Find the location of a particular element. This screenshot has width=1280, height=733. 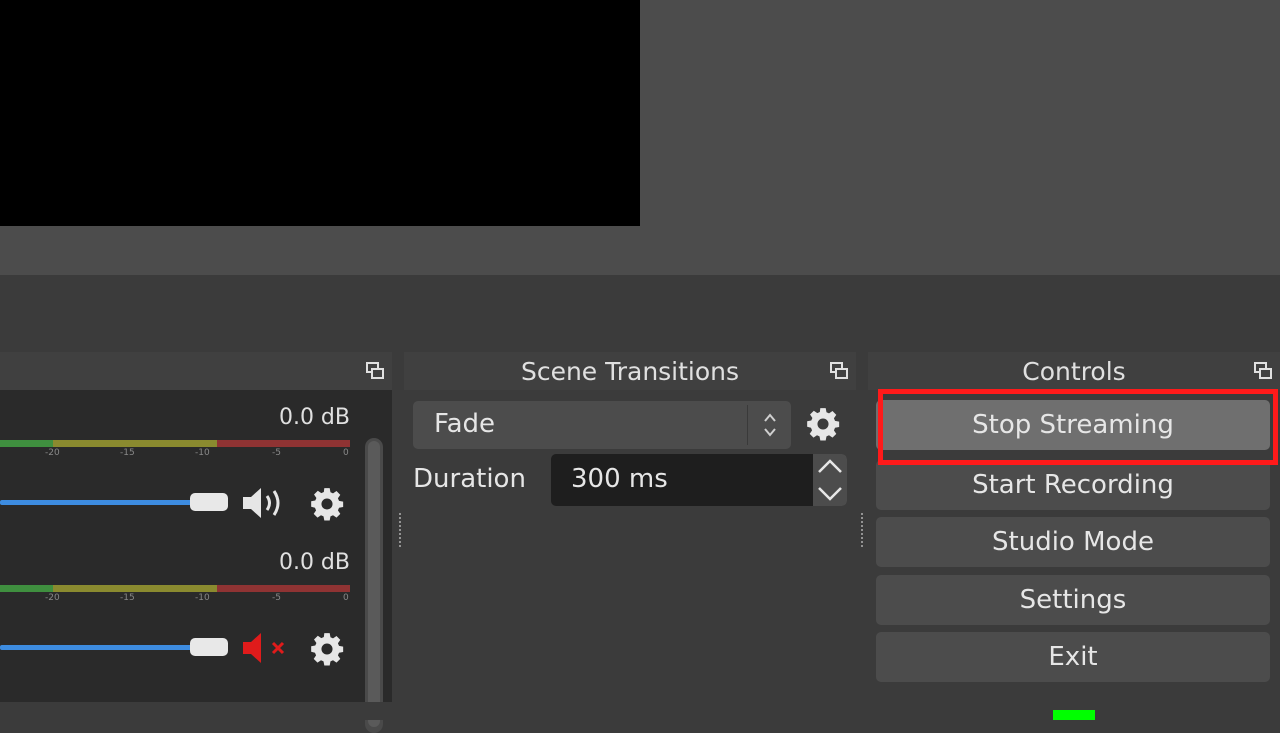

duration-label: Duration is located at coordinates (469, 479).